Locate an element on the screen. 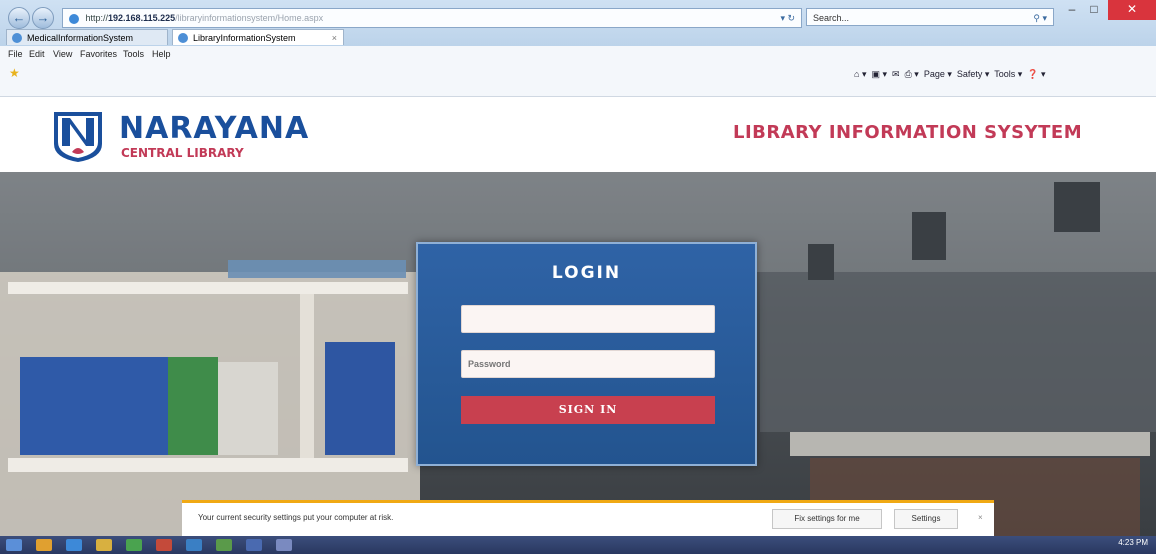 The image size is (1156, 554). feeds-icon: ▣ is located at coordinates (875, 74).